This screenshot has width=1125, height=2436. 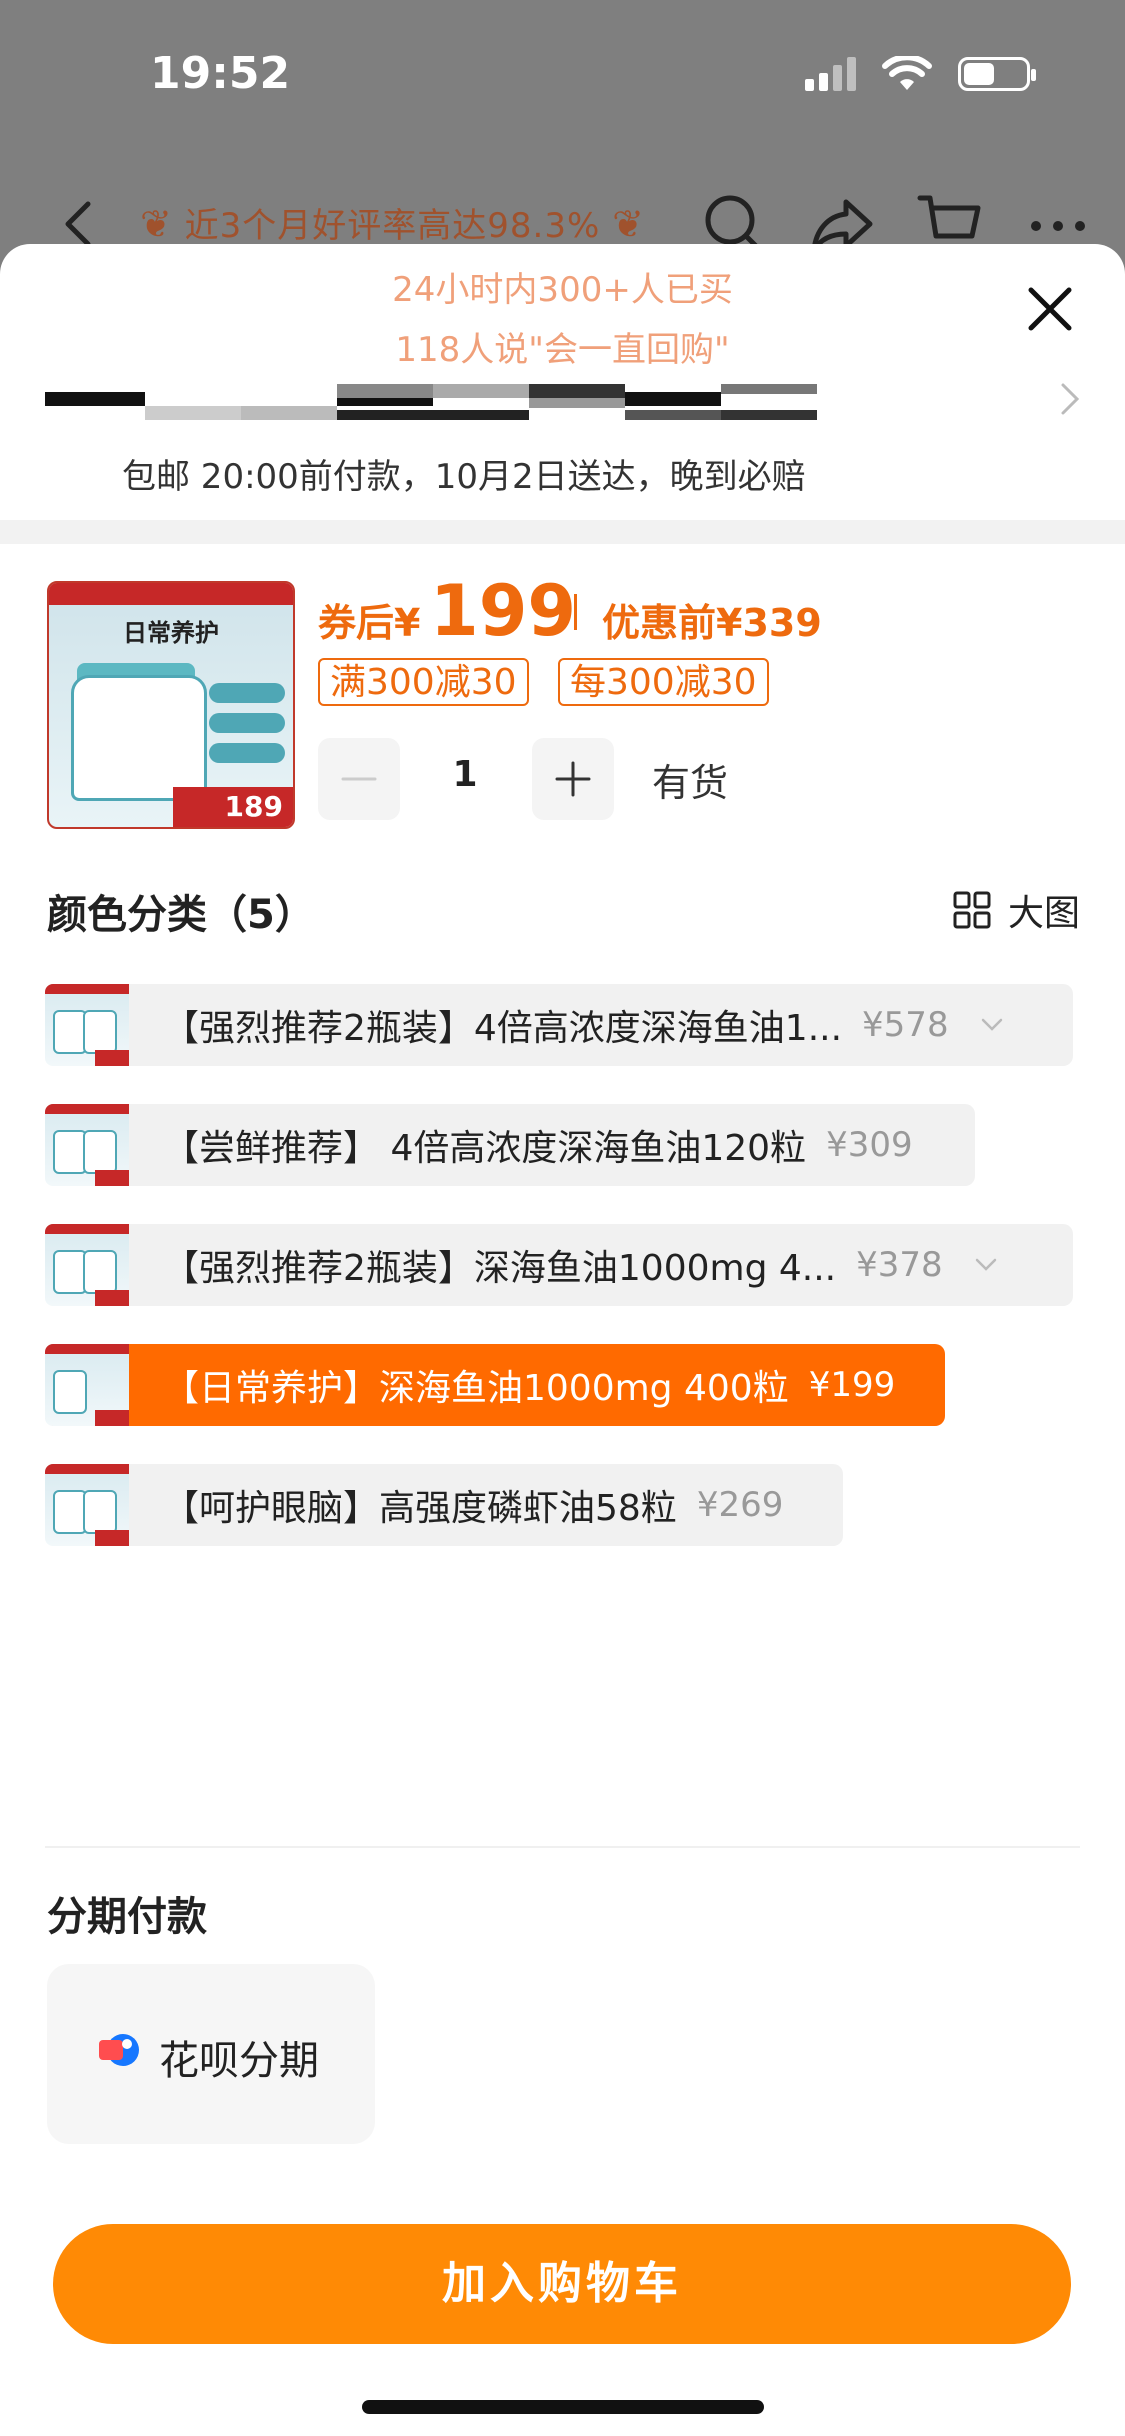 I want to click on option-name: 【呵护眼脑】高强度磷虾油58粒, so click(x=420, y=1508).